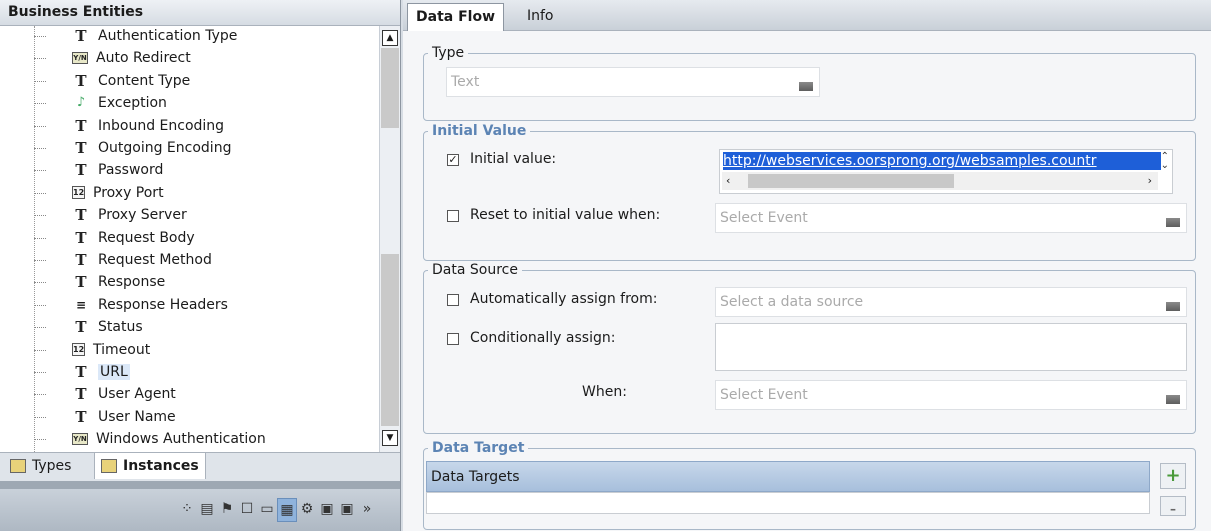 The width and height of the screenshot is (1211, 531). What do you see at coordinates (81, 304) in the screenshot?
I see `list-icon: ≡` at bounding box center [81, 304].